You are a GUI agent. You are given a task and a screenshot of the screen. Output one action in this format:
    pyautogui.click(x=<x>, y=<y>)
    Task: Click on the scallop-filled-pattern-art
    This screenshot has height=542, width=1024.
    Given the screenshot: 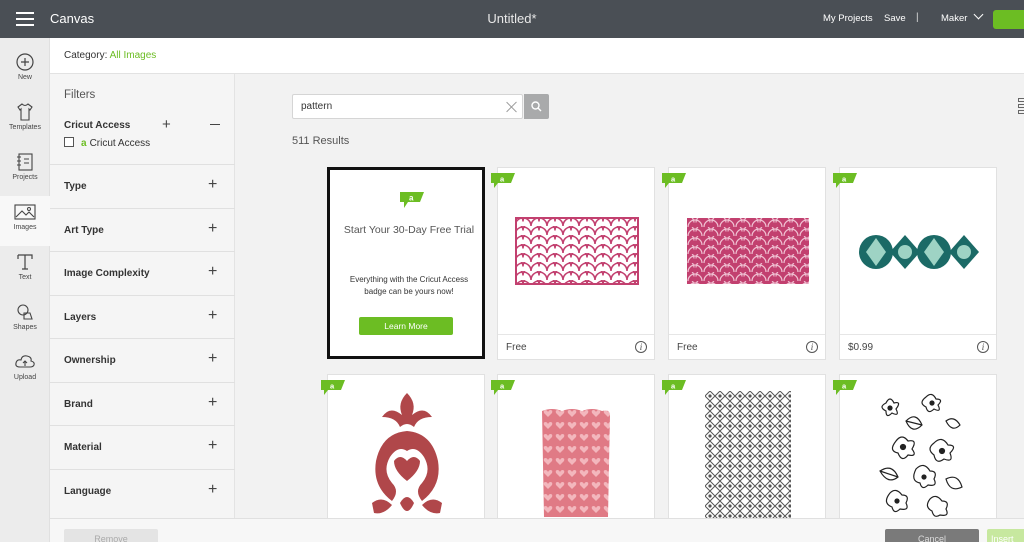 What is the action you would take?
    pyautogui.click(x=748, y=251)
    